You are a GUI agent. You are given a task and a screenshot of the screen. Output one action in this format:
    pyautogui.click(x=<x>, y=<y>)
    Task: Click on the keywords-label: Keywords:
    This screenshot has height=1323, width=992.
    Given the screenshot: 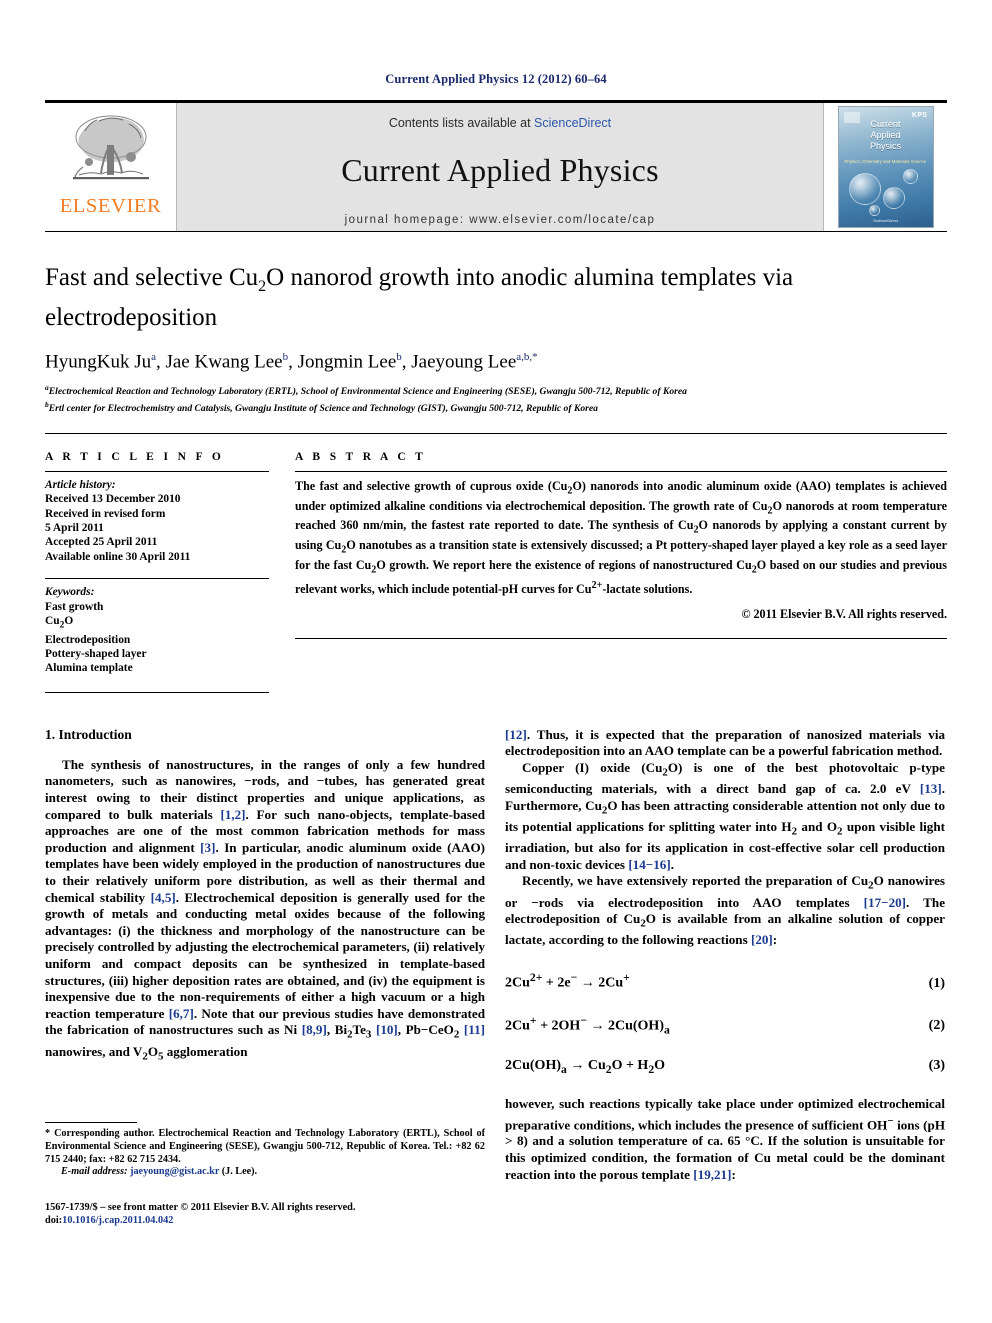 What is the action you would take?
    pyautogui.click(x=70, y=592)
    